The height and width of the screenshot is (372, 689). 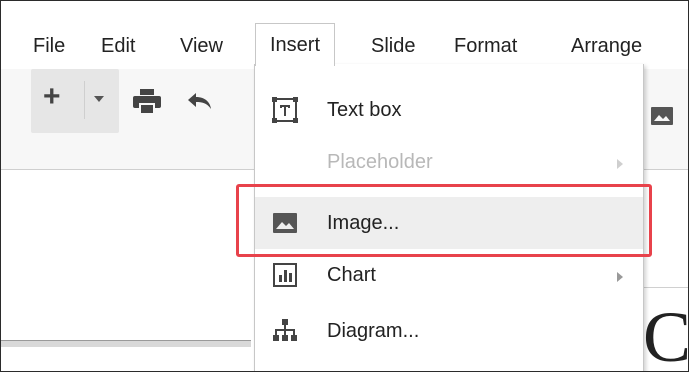 I want to click on image-icon, so click(x=662, y=116).